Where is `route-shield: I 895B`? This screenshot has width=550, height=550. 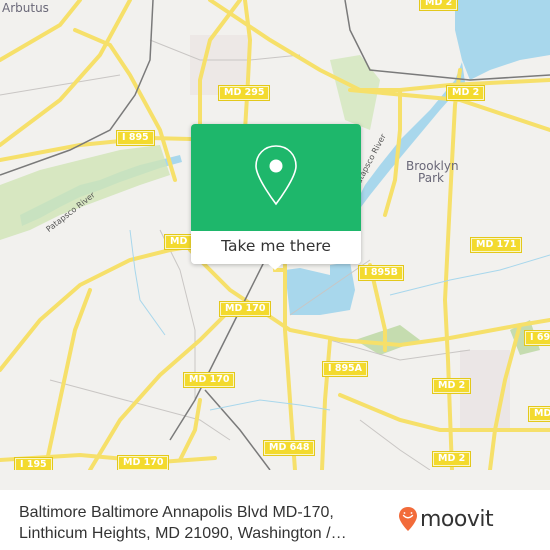
route-shield: I 895B is located at coordinates (381, 273).